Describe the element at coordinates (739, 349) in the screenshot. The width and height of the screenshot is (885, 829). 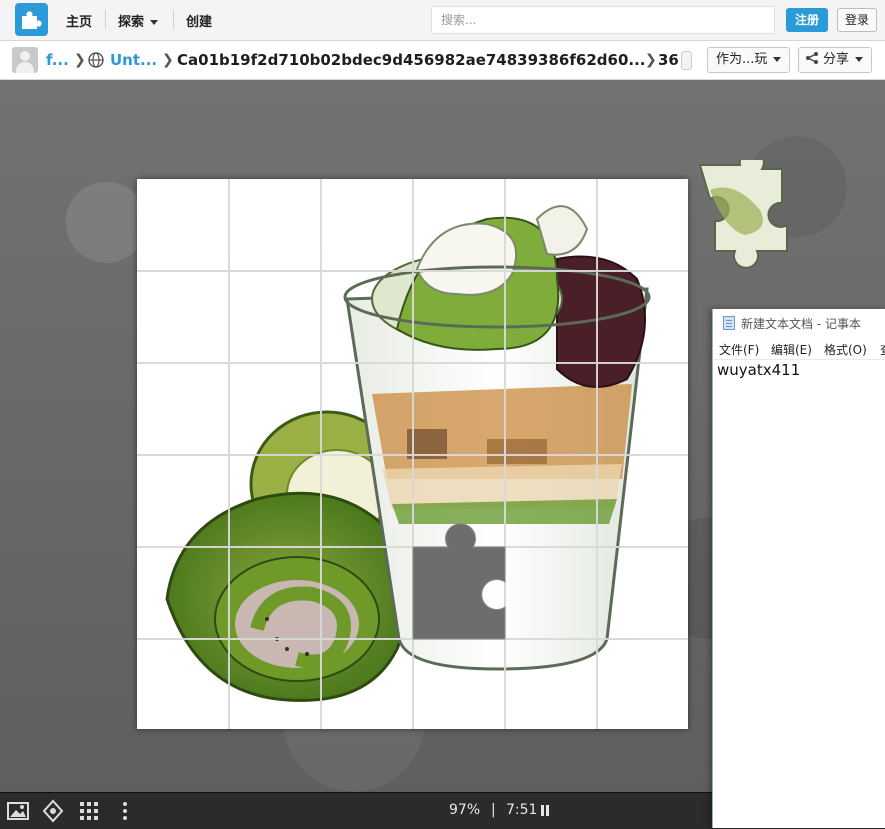
I see `menu-file: 文件(F)` at that location.